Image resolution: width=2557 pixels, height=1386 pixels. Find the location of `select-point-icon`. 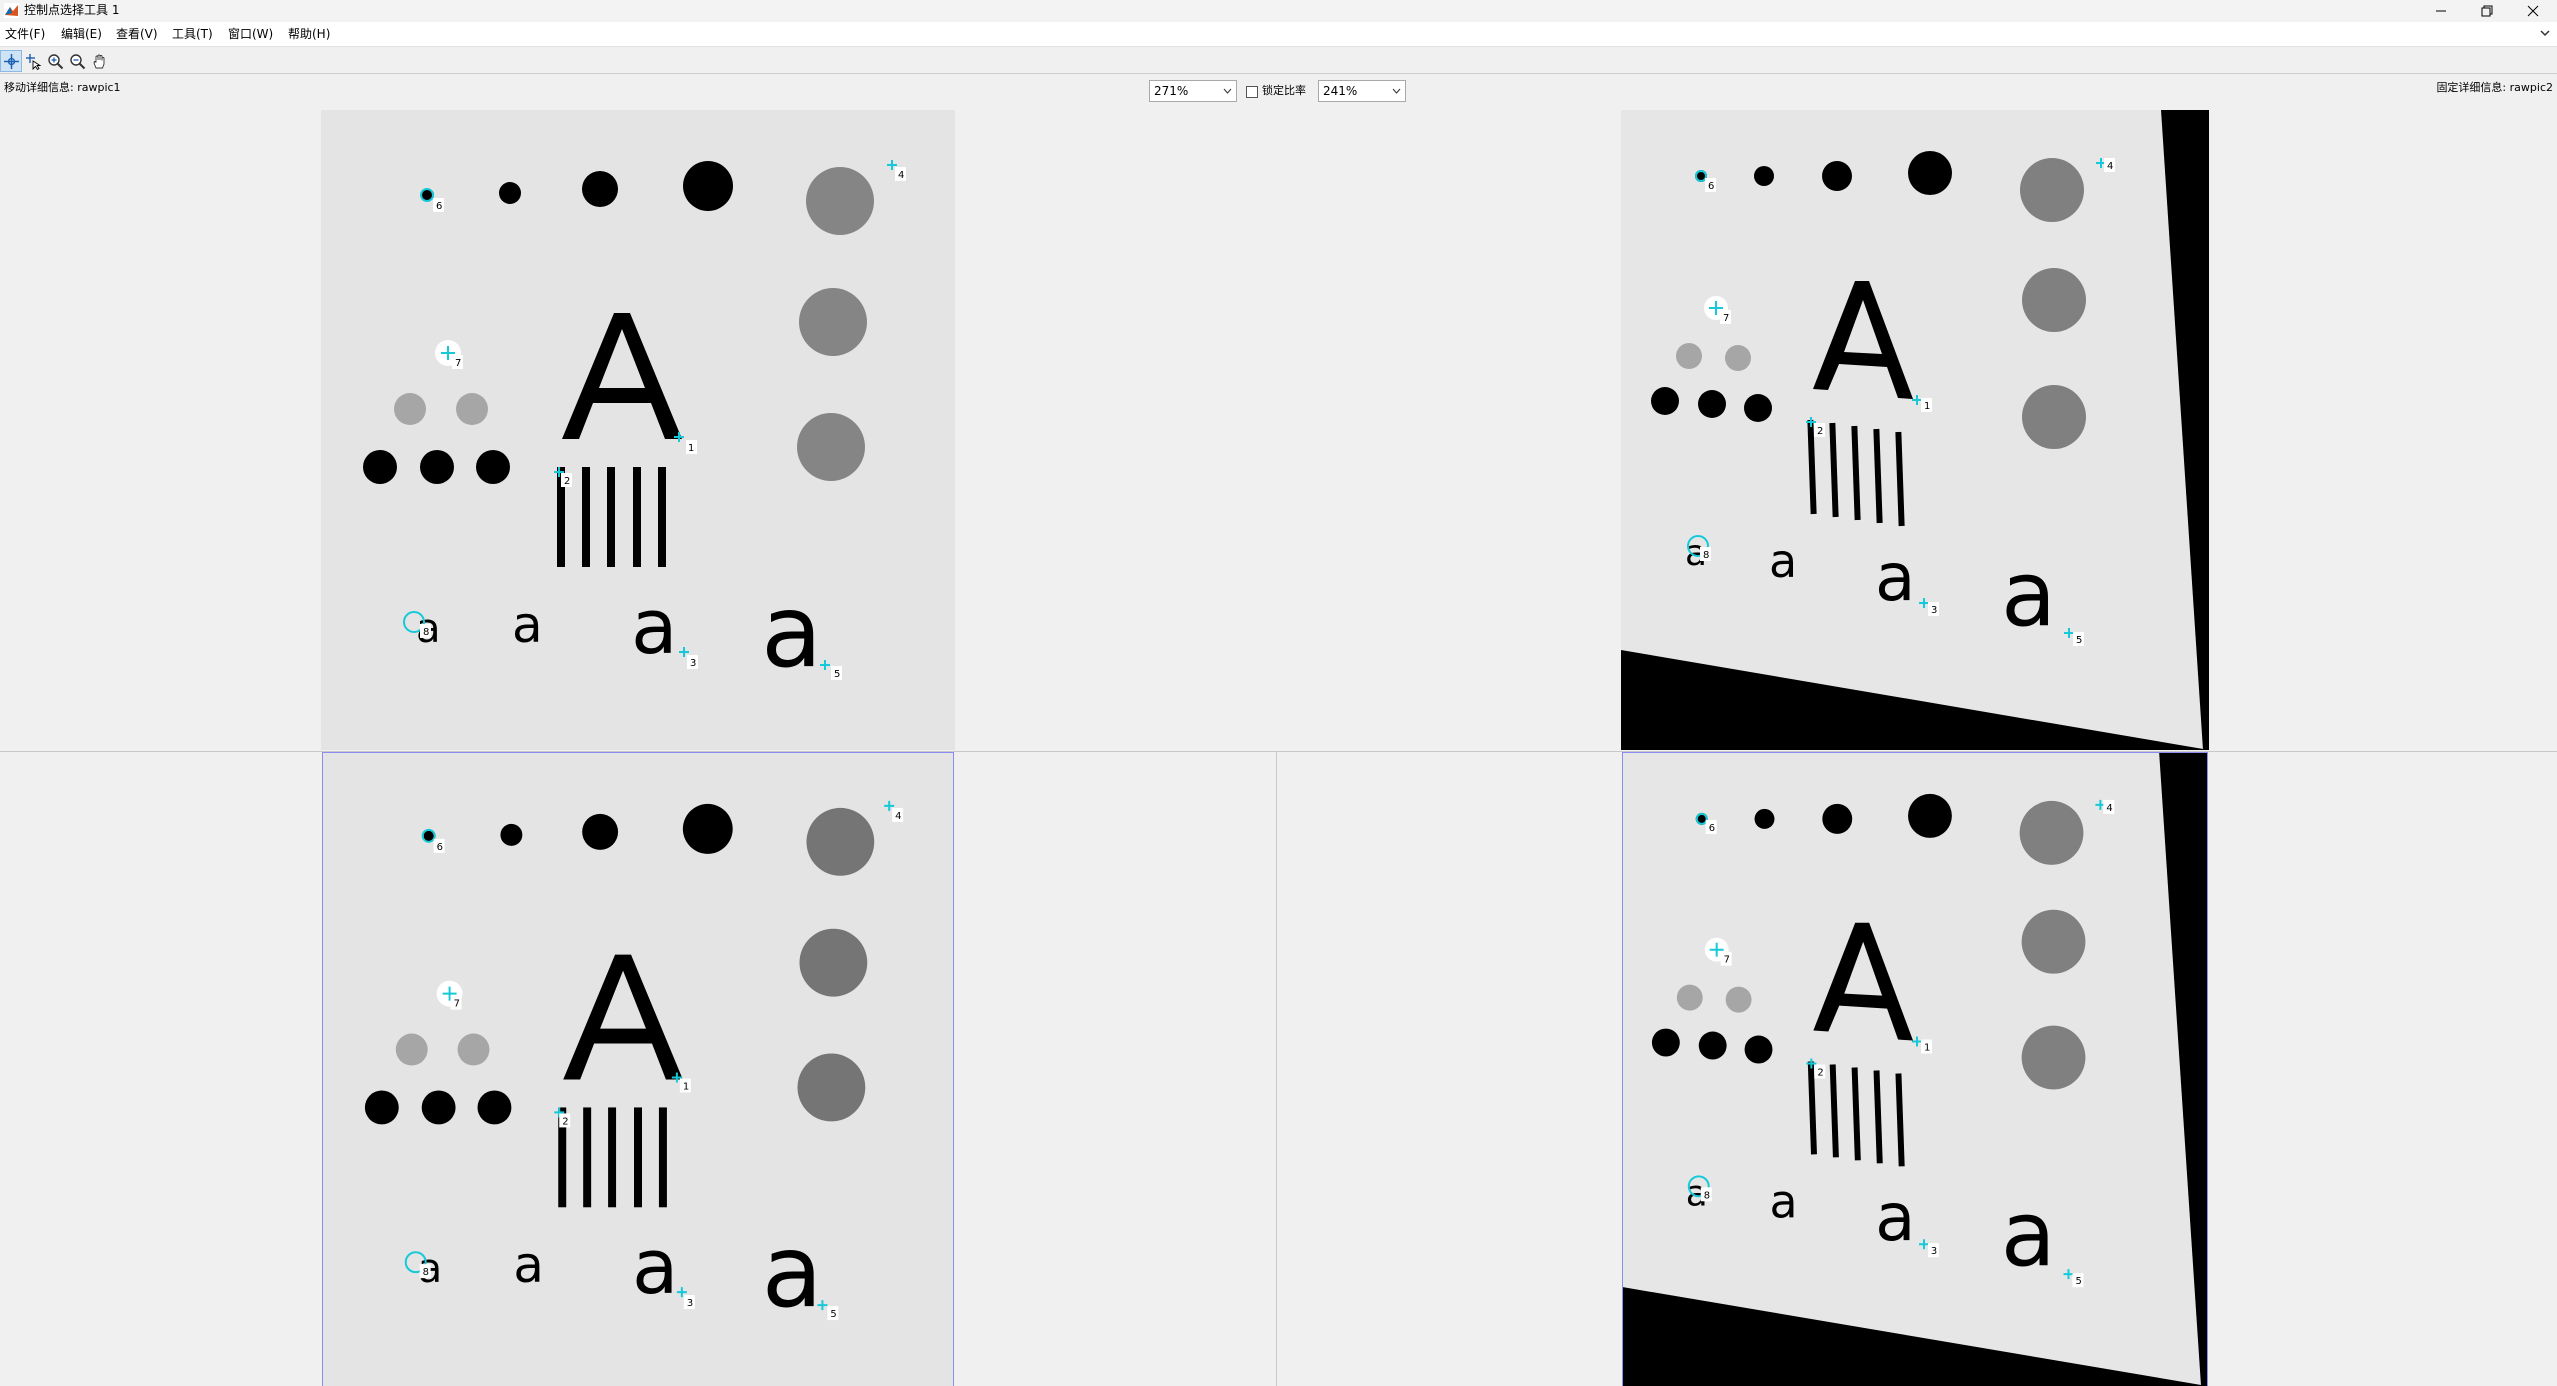

select-point-icon is located at coordinates (33, 61).